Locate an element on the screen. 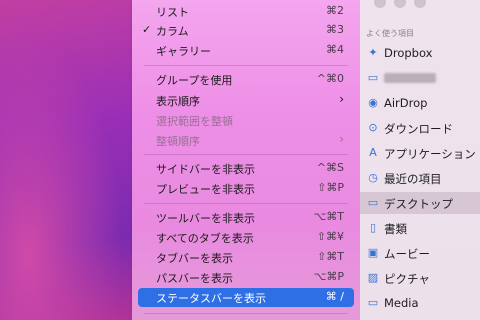 The image size is (480, 320). document-icon: ▯ is located at coordinates (373, 227).